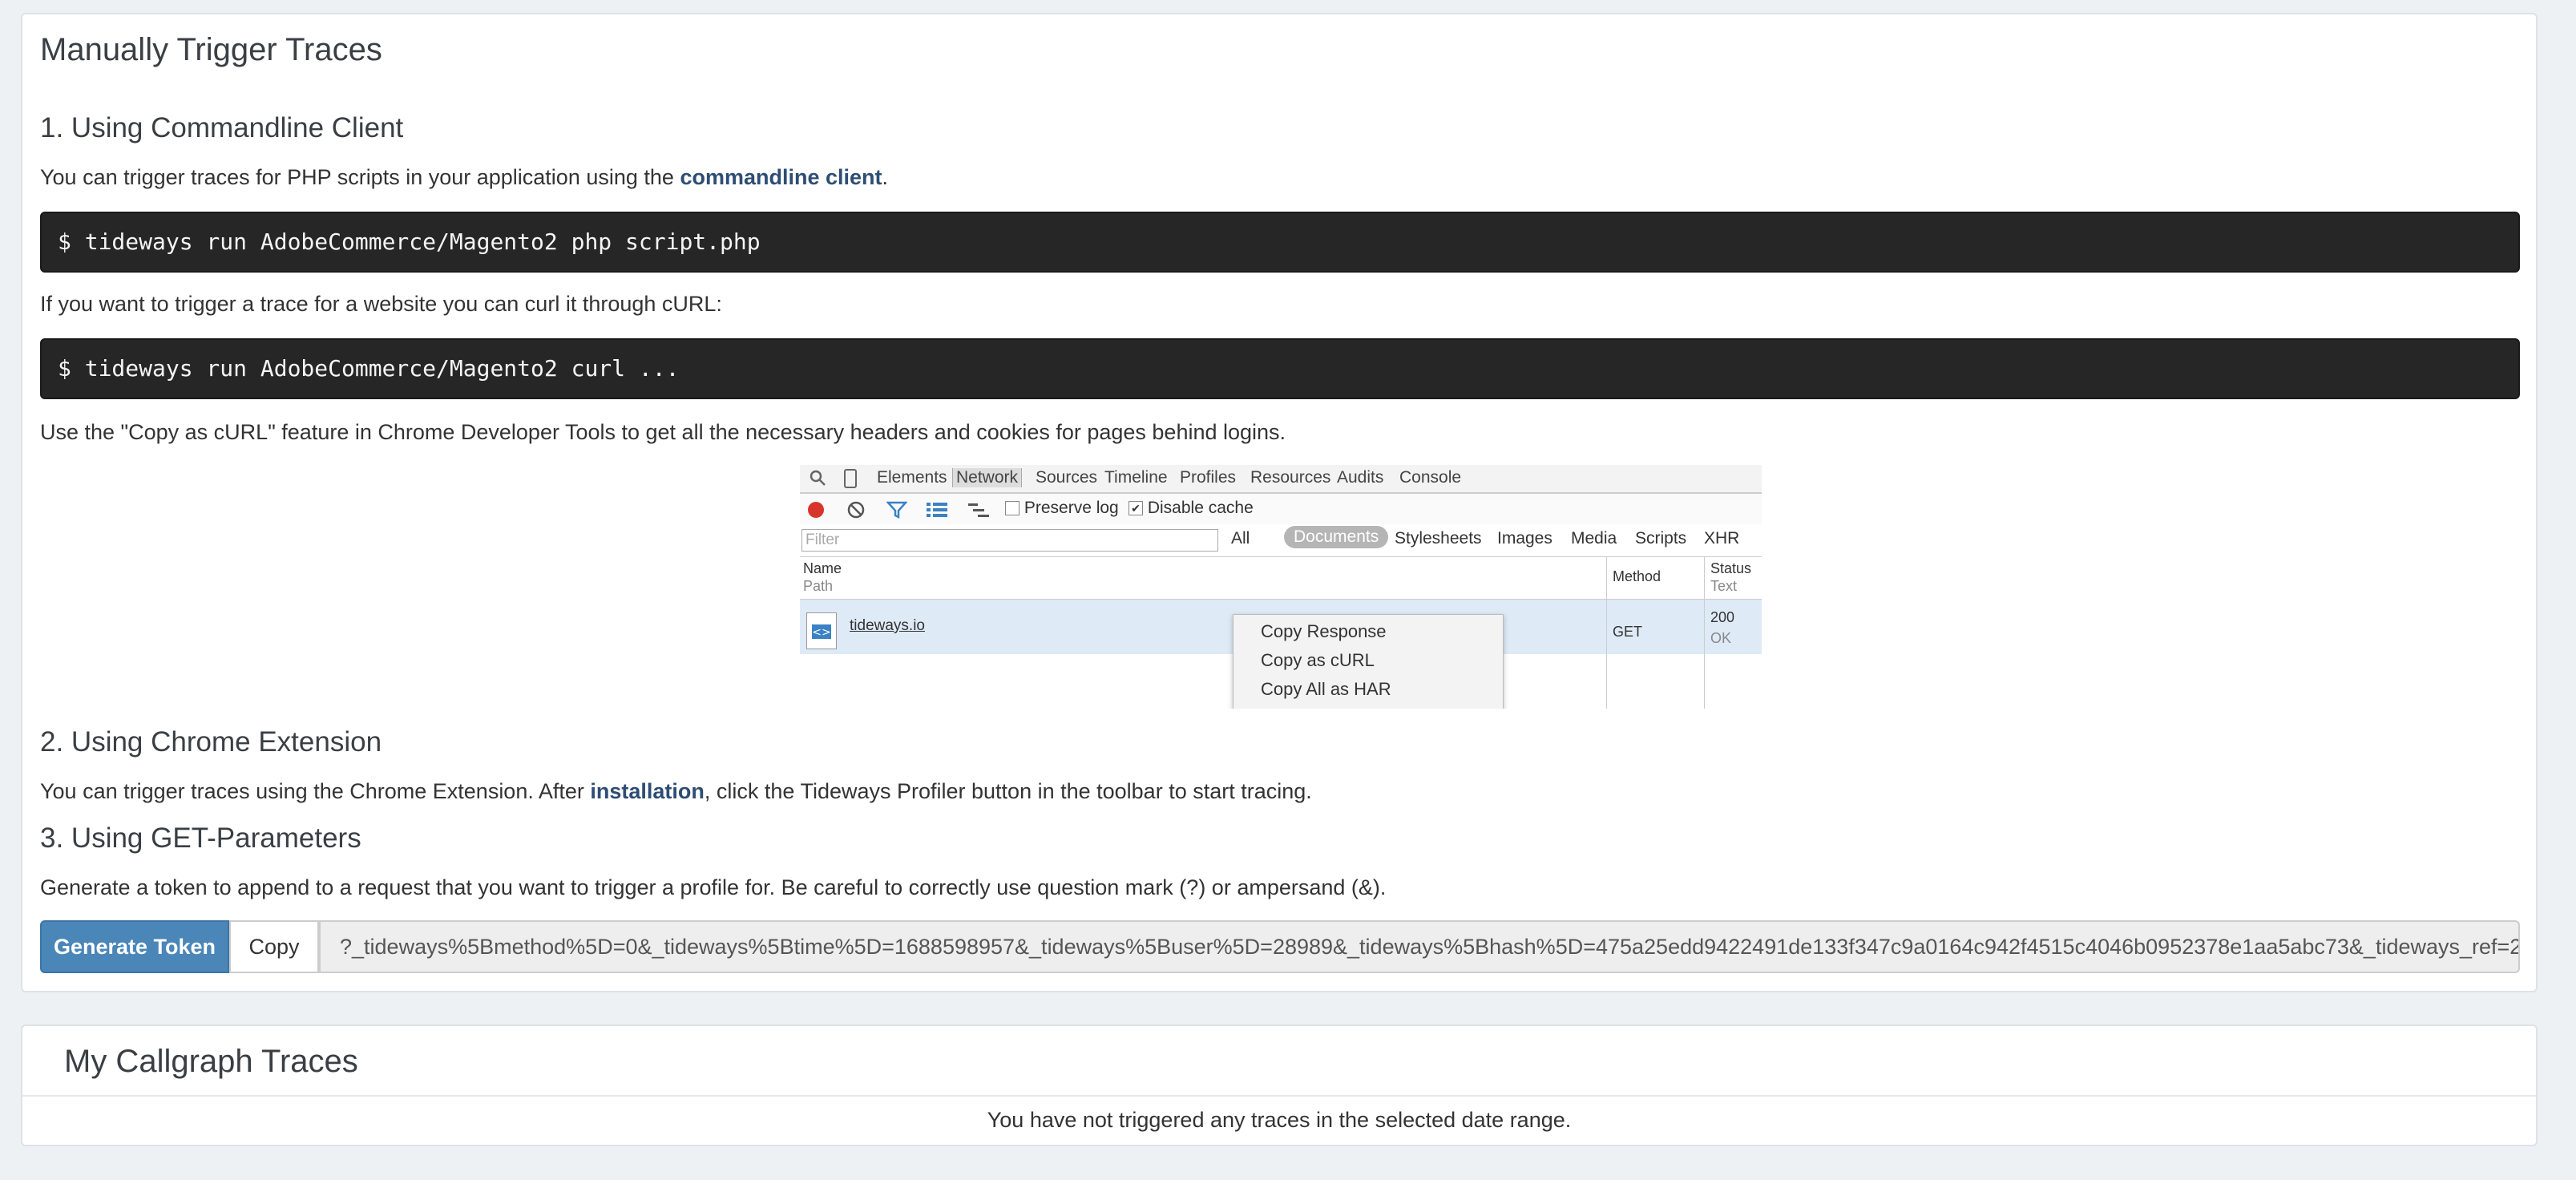 The height and width of the screenshot is (1180, 2576). Describe the element at coordinates (1361, 477) in the screenshot. I see `devtools-tab-audits: Audits` at that location.